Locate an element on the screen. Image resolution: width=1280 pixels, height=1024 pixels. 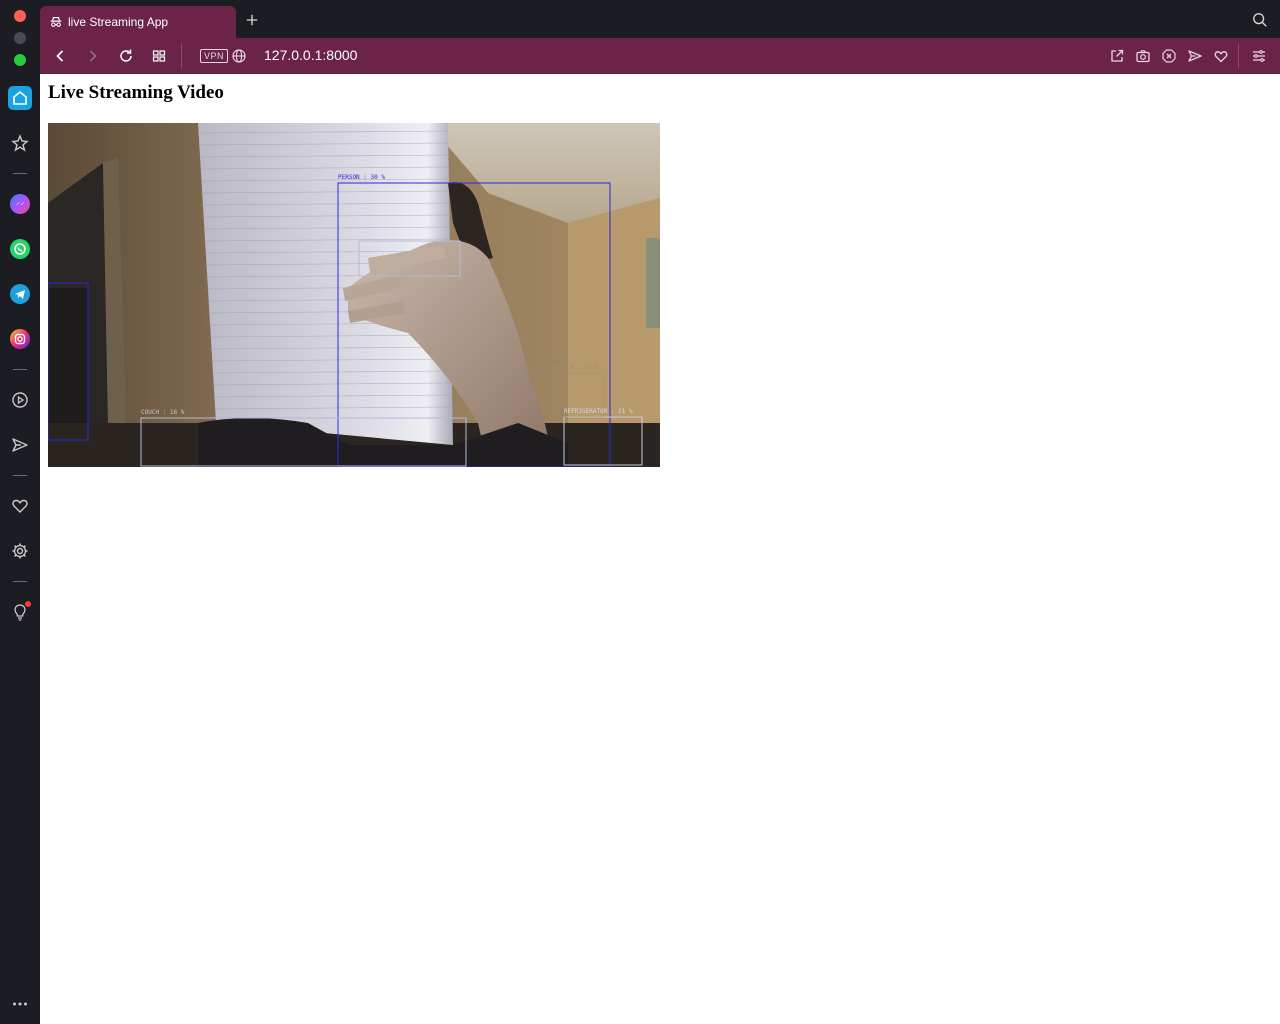
notification-dot is located at coordinates (28, 604).